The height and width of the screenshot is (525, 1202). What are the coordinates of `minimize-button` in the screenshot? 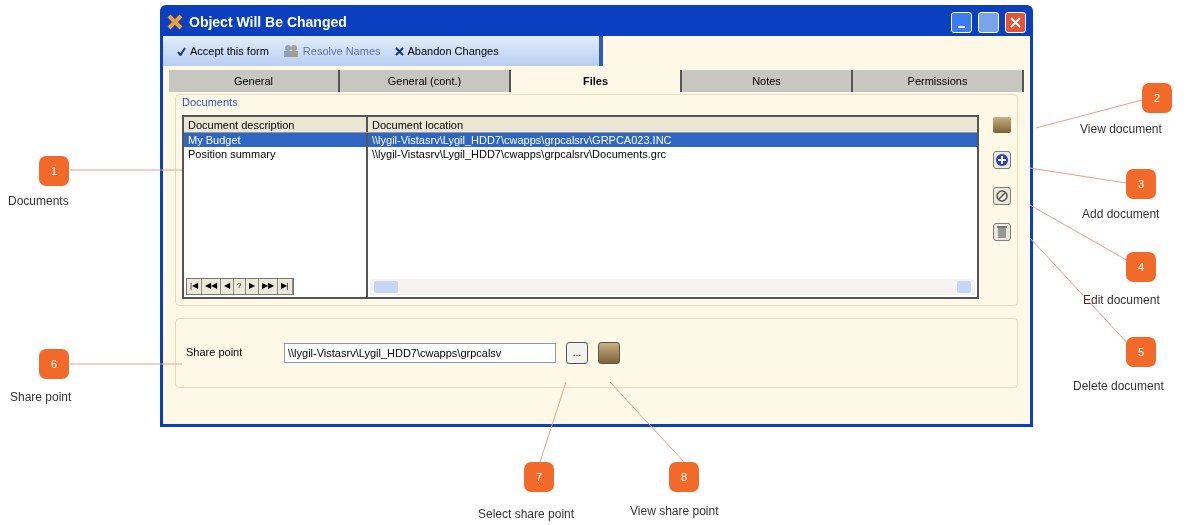 It's located at (961, 22).